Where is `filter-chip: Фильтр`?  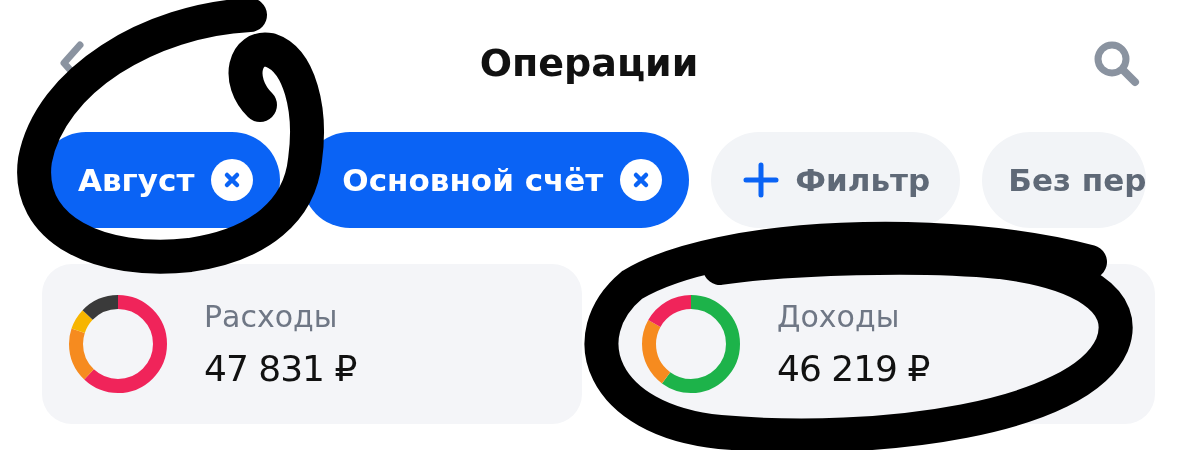 filter-chip: Фильтр is located at coordinates (836, 180).